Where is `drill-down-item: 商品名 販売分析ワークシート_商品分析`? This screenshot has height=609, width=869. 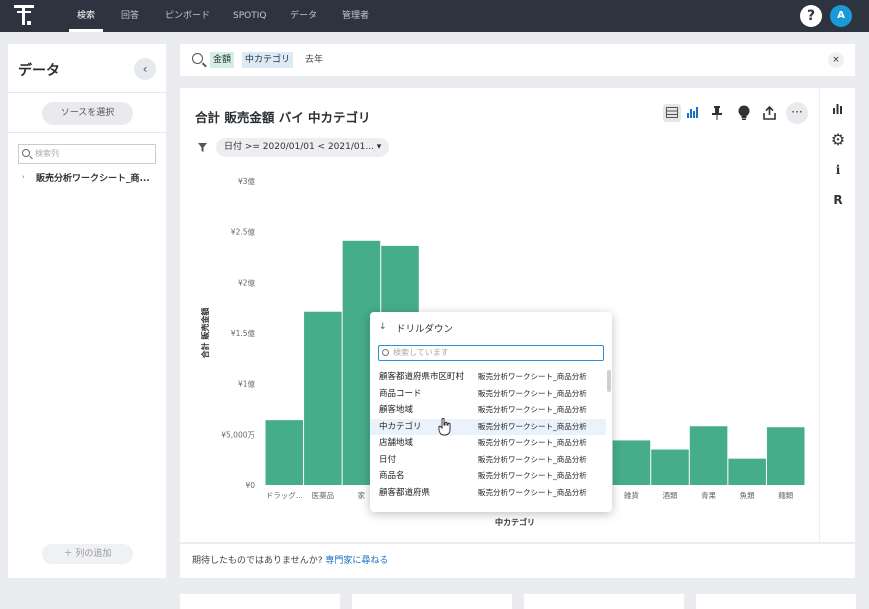
drill-down-item: 商品名 販売分析ワークシート_商品分析 is located at coordinates (488, 476).